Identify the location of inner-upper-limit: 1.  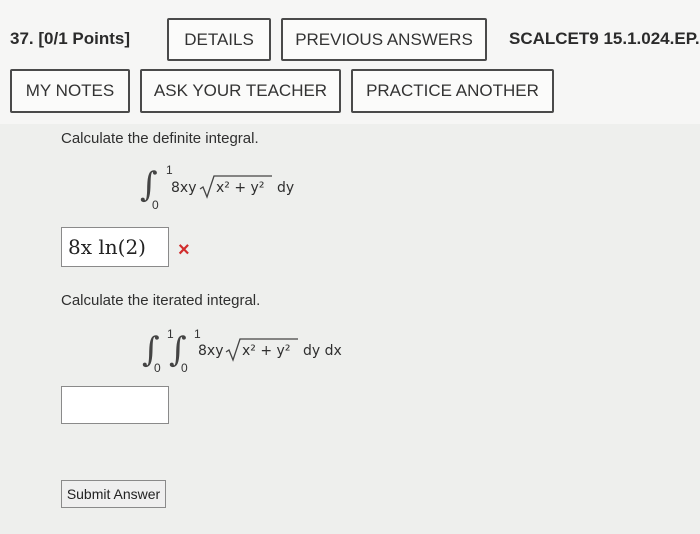
(197, 334).